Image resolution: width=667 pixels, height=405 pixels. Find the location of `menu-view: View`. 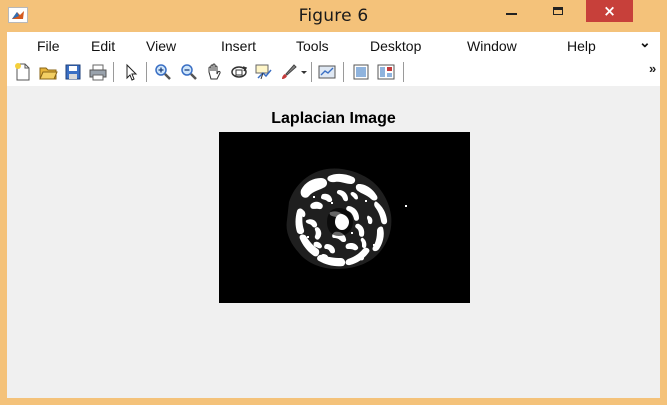

menu-view: View is located at coordinates (161, 46).